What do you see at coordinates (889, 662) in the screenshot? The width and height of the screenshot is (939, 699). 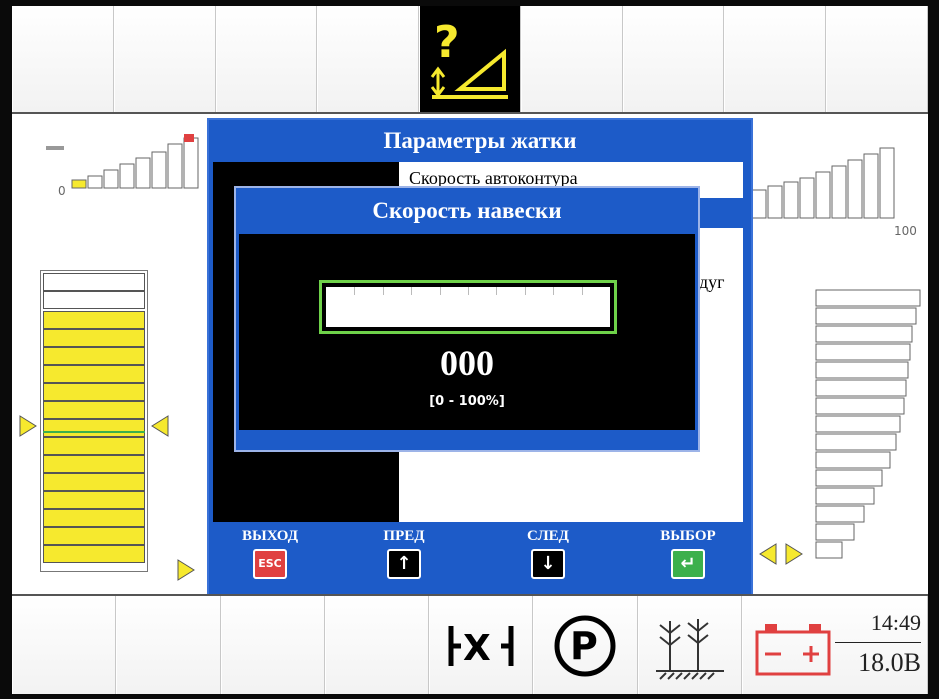 I see `battery-voltage: 18.0В` at bounding box center [889, 662].